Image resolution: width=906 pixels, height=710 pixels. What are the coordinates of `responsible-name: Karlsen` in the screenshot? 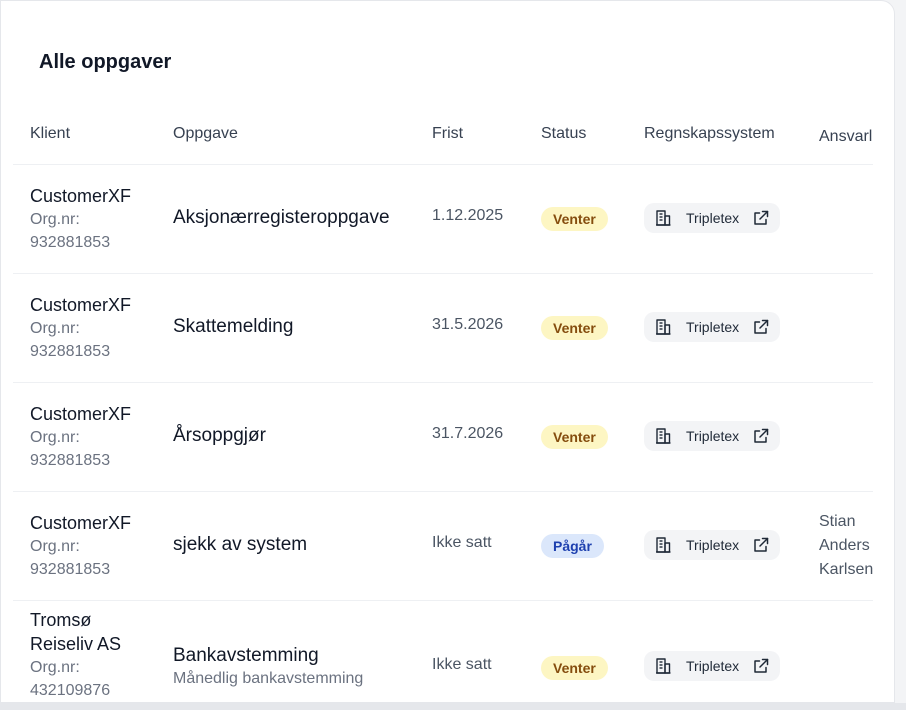 It's located at (846, 569).